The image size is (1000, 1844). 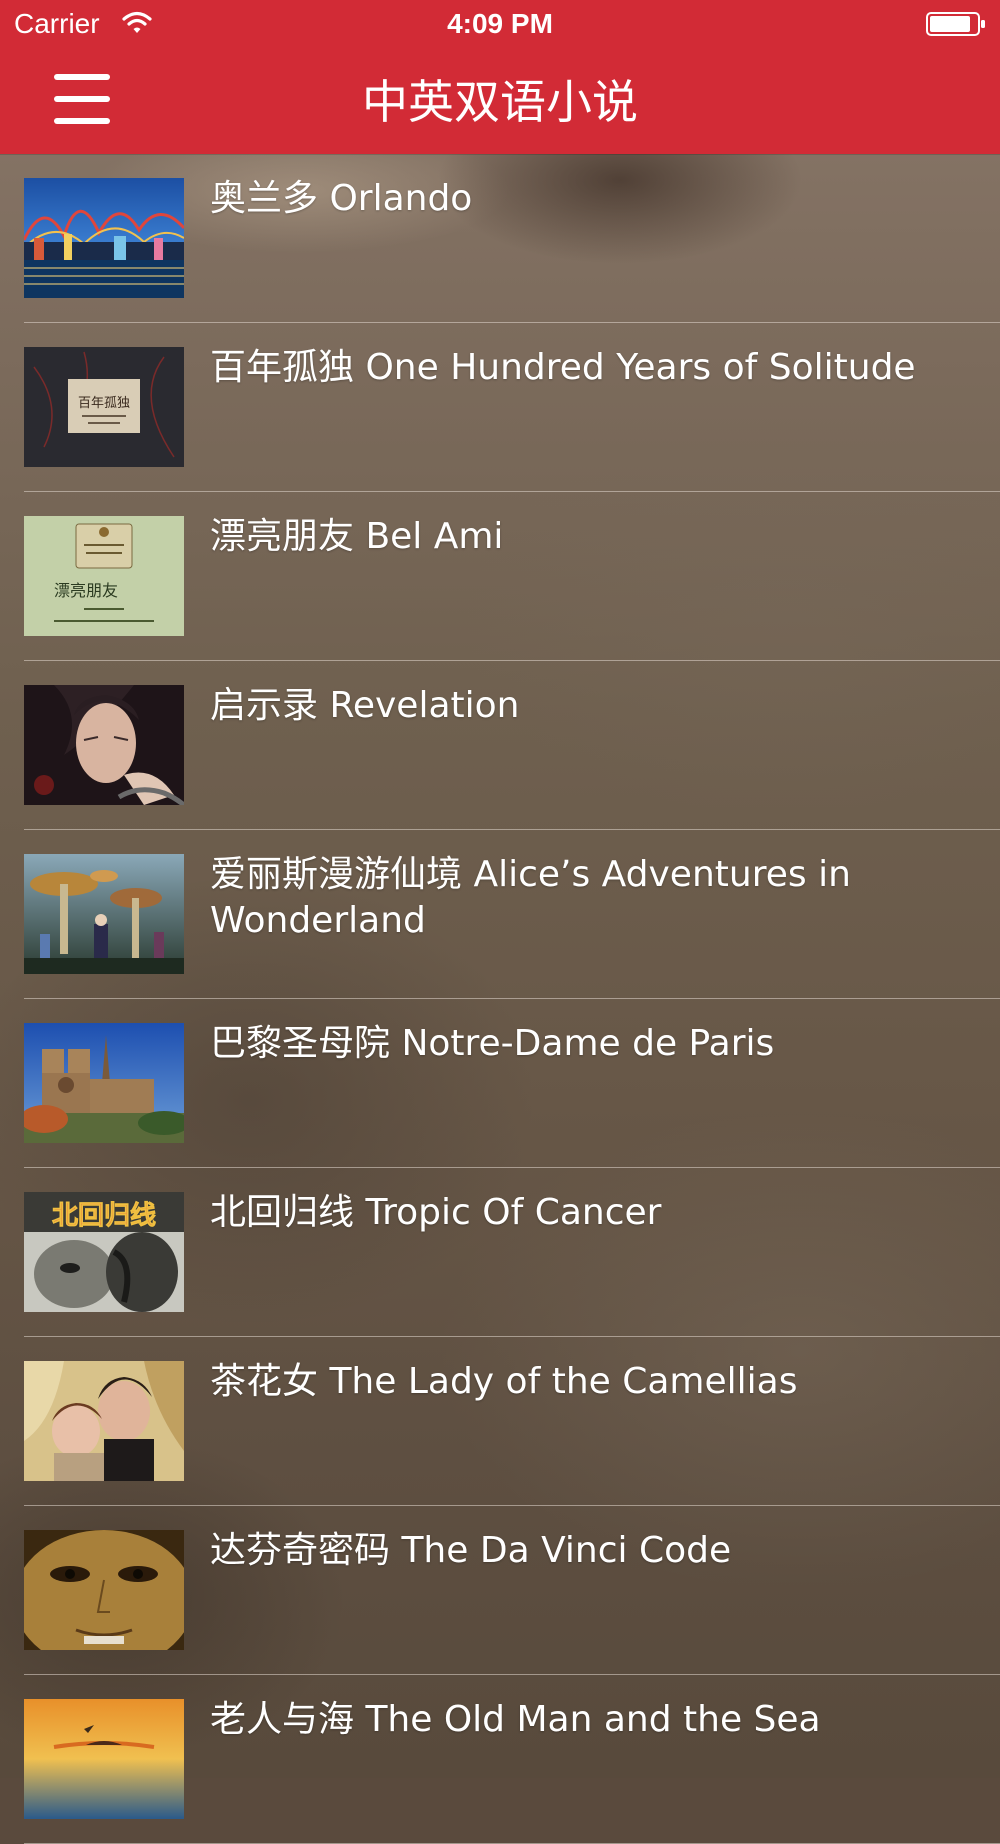 I want to click on book-row-notre-dame: 巴黎圣母院 Notre-Dame de Paris, so click(x=500, y=1083).